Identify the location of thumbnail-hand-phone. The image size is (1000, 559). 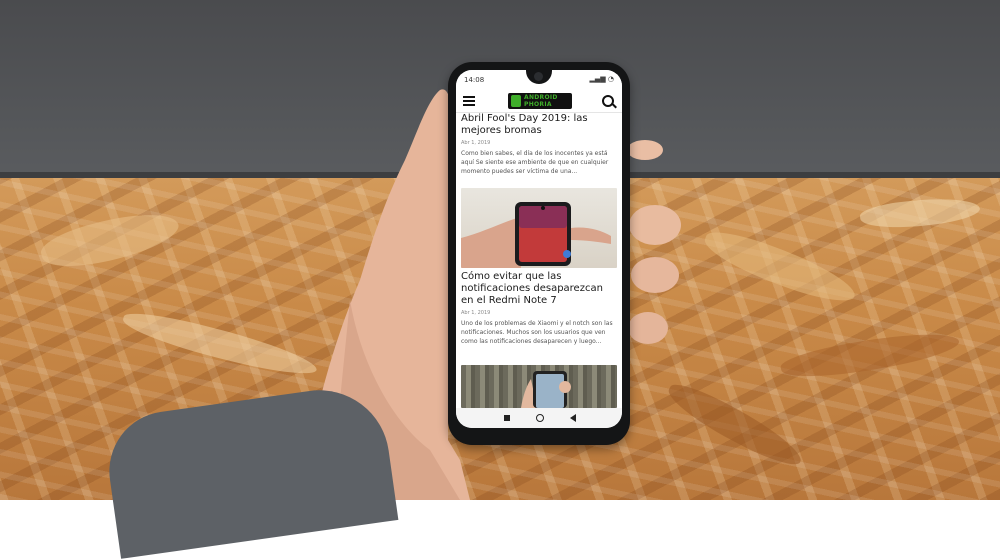
(536, 235).